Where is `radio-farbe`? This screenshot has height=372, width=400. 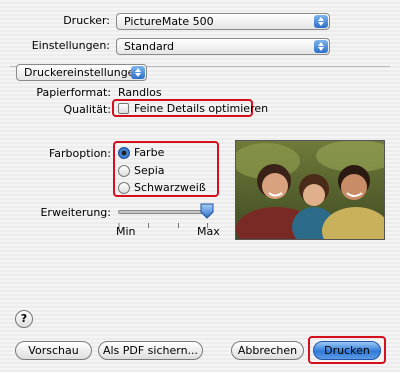
radio-farbe is located at coordinates (124, 153).